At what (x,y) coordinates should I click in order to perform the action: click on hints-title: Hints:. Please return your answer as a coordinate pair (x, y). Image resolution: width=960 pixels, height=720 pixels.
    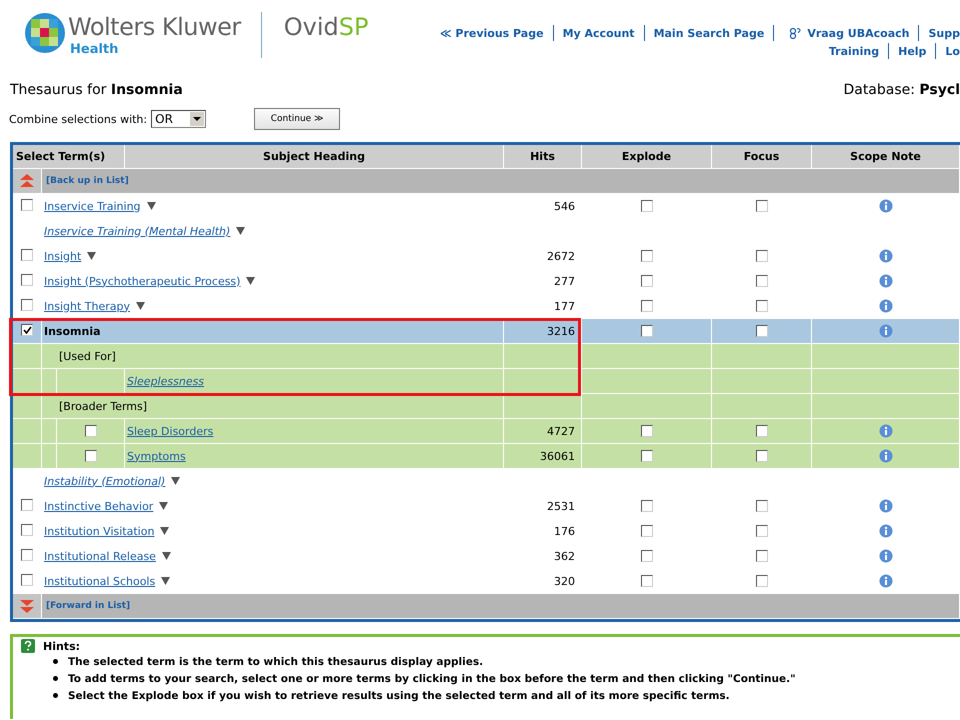
    Looking at the image, I should click on (61, 646).